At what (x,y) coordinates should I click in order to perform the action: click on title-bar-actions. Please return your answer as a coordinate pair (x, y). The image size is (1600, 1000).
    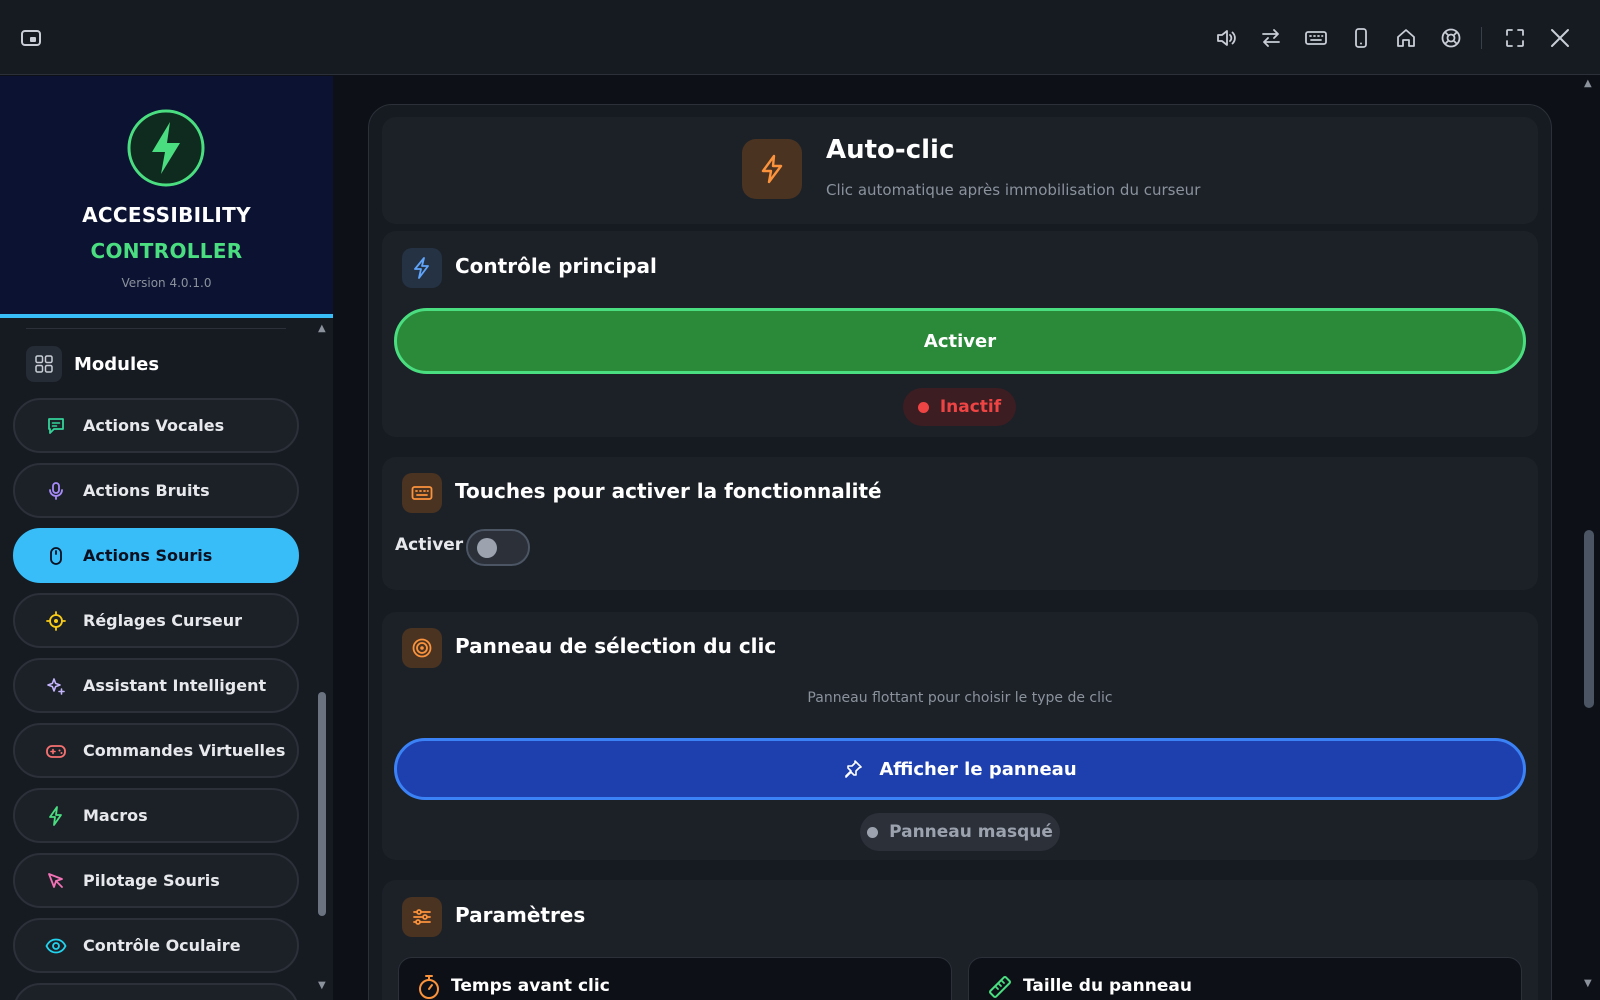
    Looking at the image, I should click on (1388, 38).